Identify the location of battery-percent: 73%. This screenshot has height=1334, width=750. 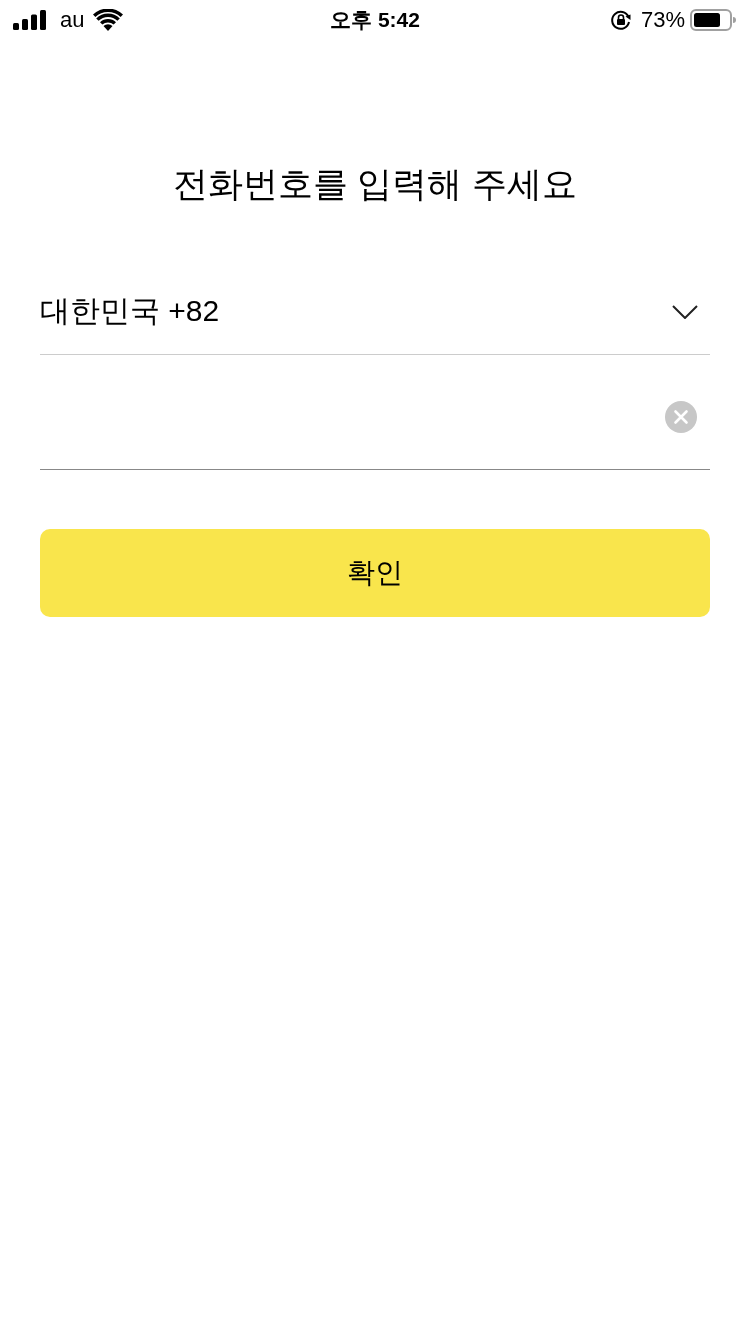
(662, 20).